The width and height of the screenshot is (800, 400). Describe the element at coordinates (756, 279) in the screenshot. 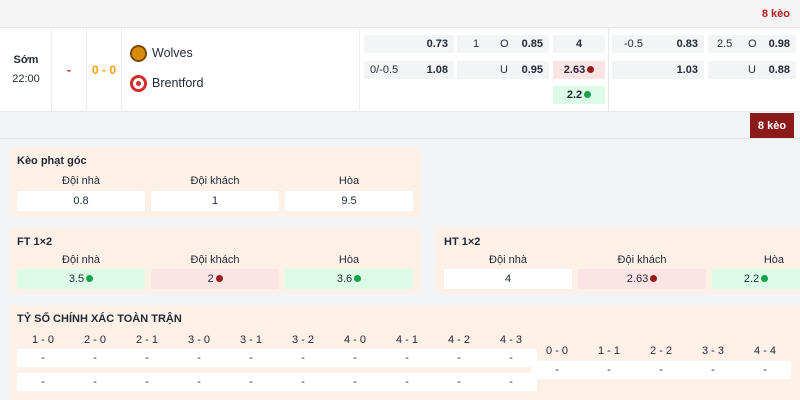

I see `ht-draw-odds: 2.2` at that location.